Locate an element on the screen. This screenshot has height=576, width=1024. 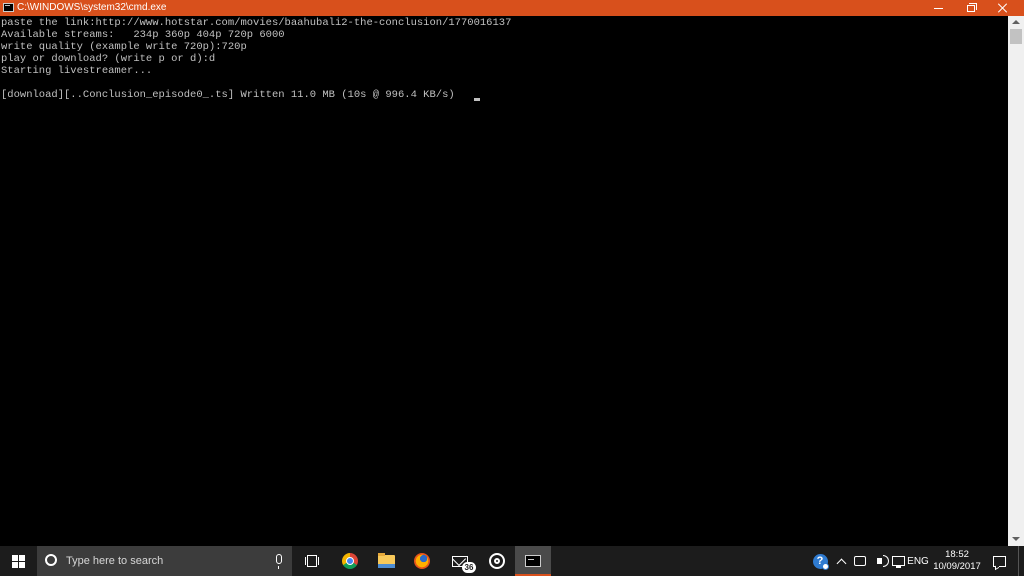
chrome-icon is located at coordinates (350, 561).